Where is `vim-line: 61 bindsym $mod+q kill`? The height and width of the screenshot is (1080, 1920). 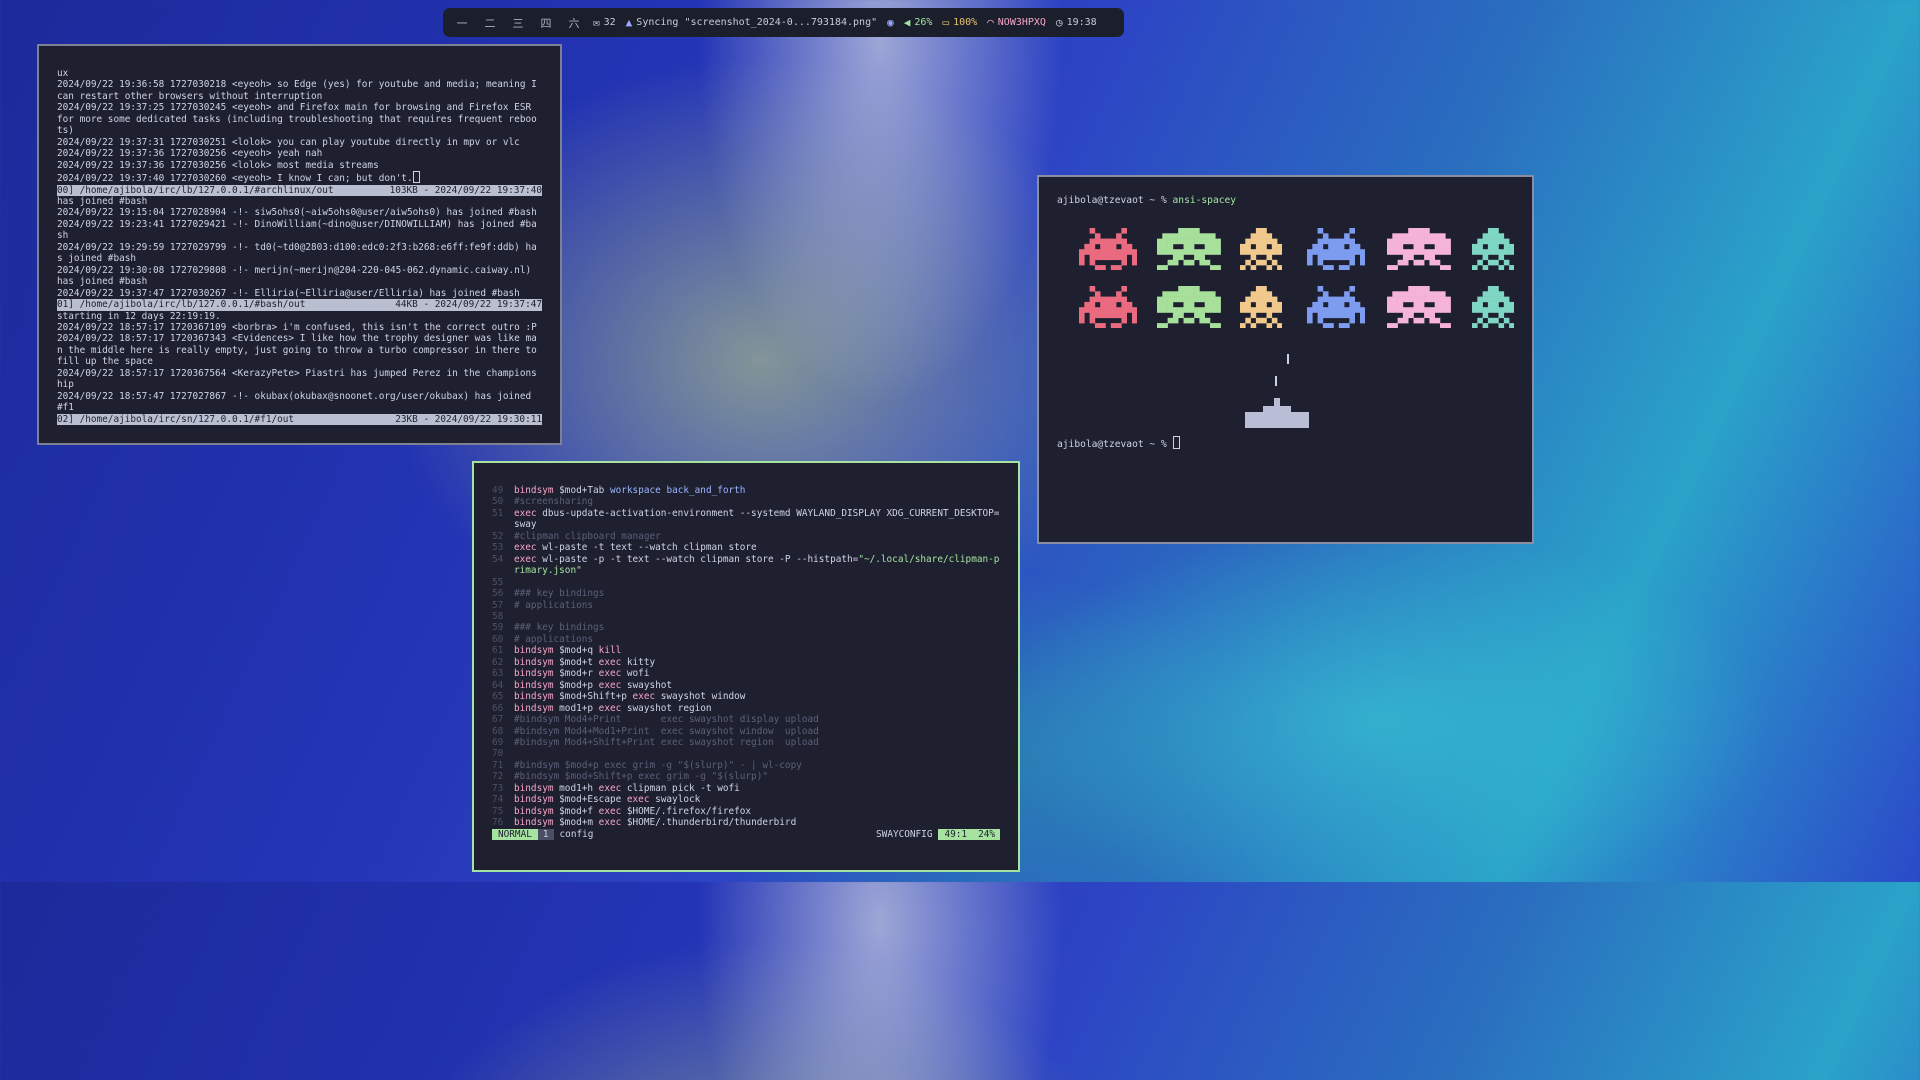 vim-line: 61 bindsym $mod+q kill is located at coordinates (746, 650).